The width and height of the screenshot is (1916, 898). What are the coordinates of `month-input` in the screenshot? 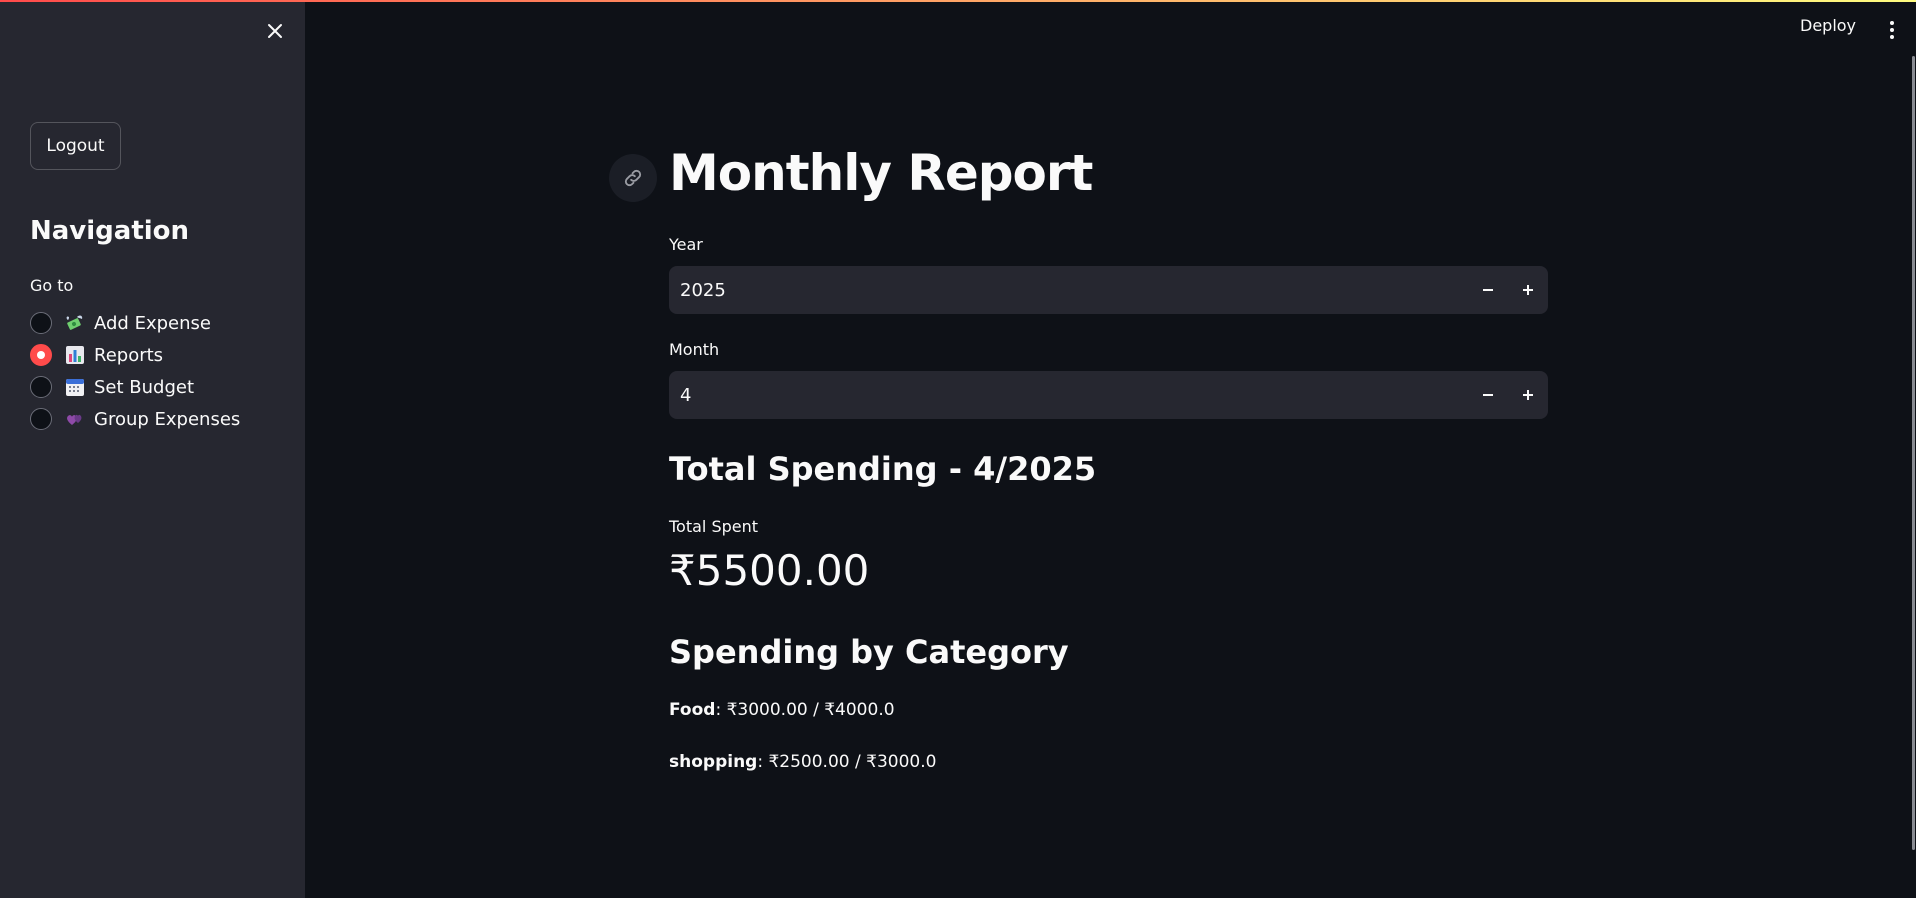 It's located at (1059, 395).